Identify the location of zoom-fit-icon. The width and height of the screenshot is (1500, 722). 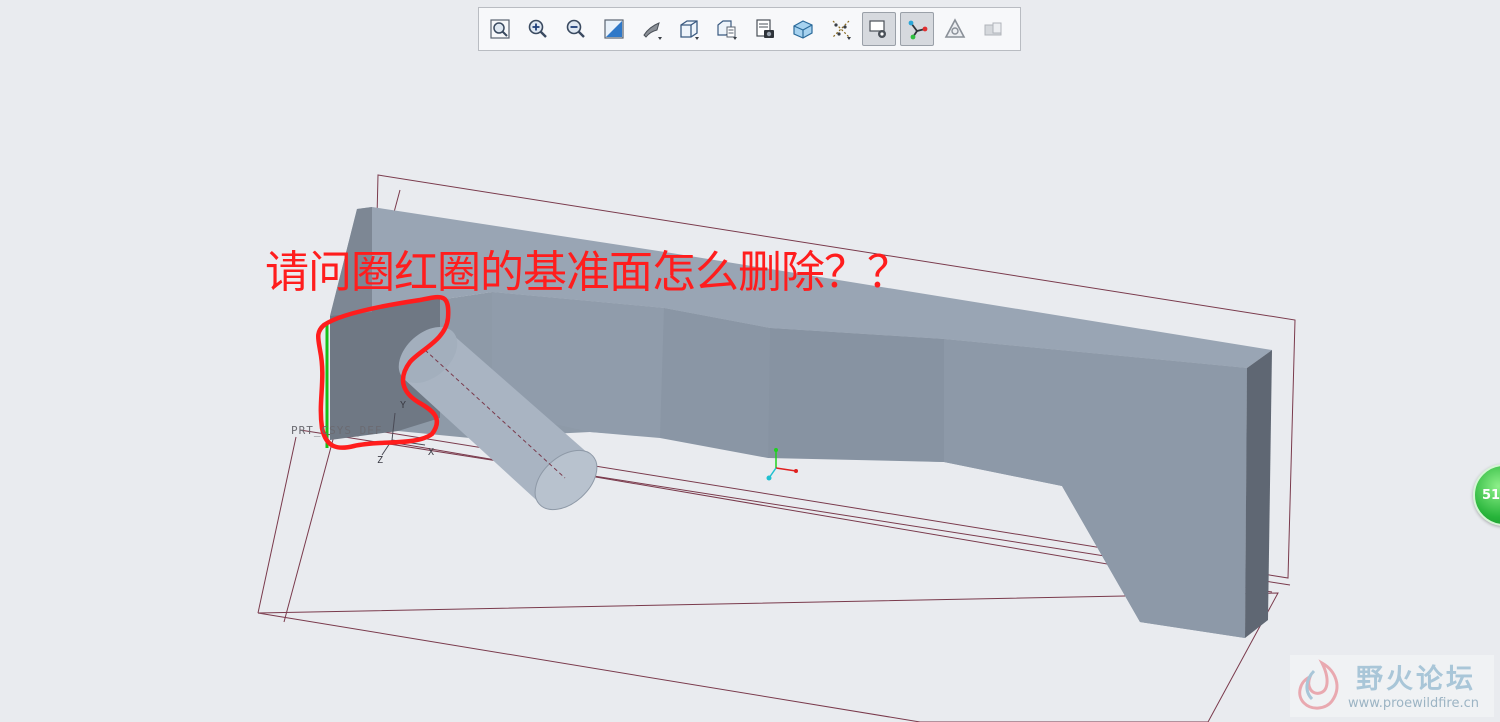
(500, 29).